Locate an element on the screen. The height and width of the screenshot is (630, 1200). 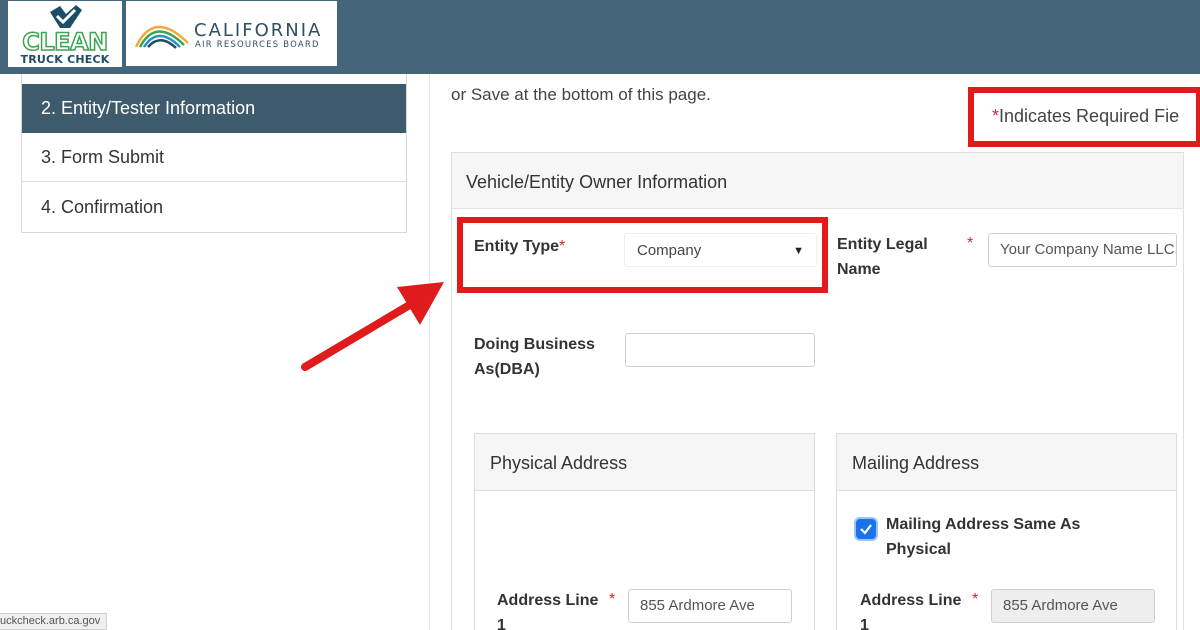
same-as-physical-label: Mailing Address Same As Physical is located at coordinates (983, 537).